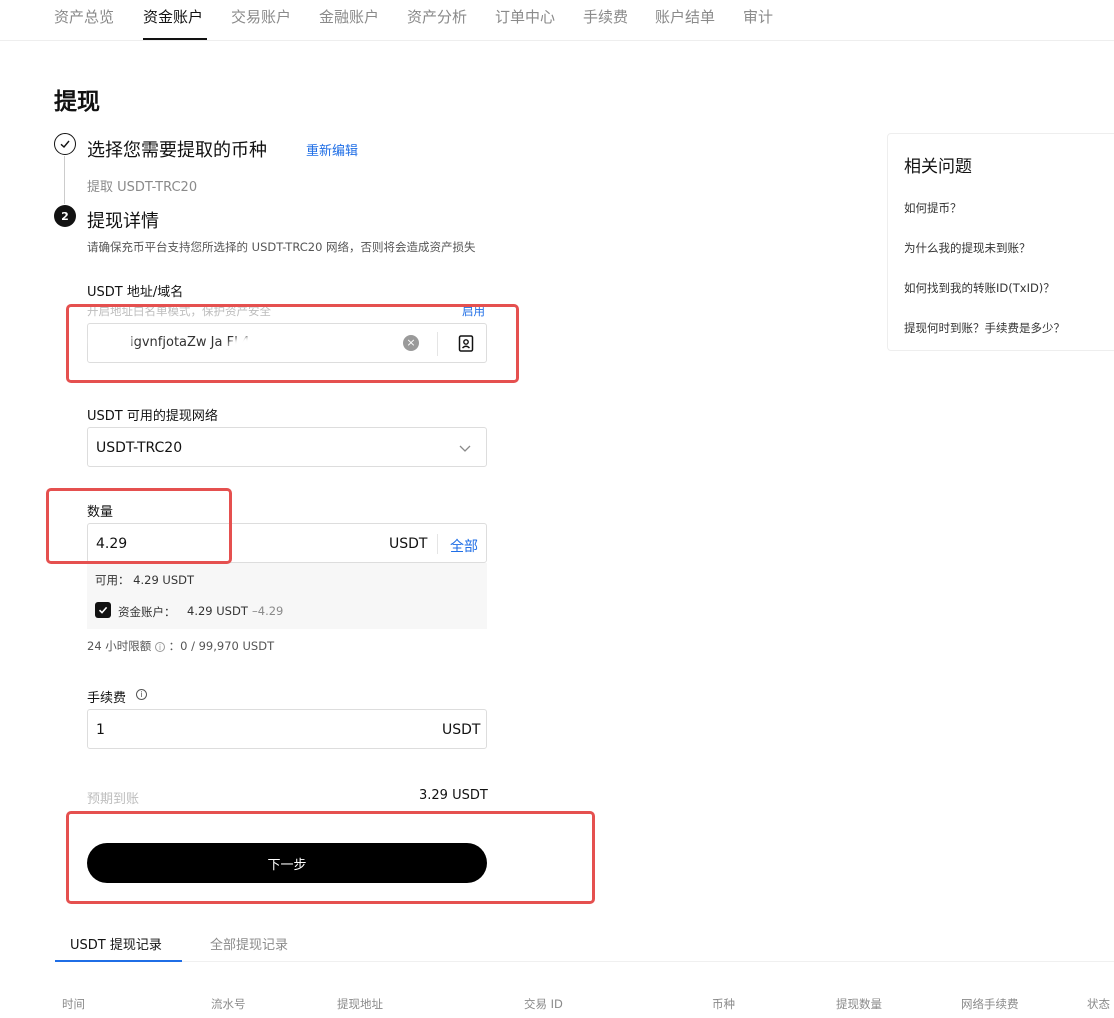 The image size is (1114, 1018). I want to click on nav-asset-analysis: 资产分析, so click(437, 16).